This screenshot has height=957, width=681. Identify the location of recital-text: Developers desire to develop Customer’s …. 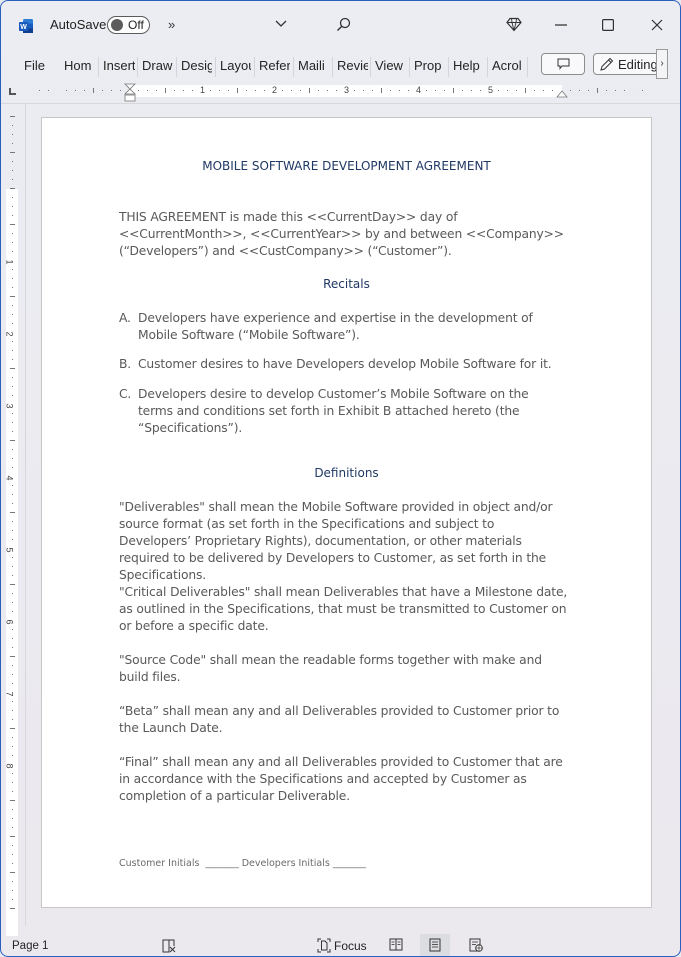
(333, 411).